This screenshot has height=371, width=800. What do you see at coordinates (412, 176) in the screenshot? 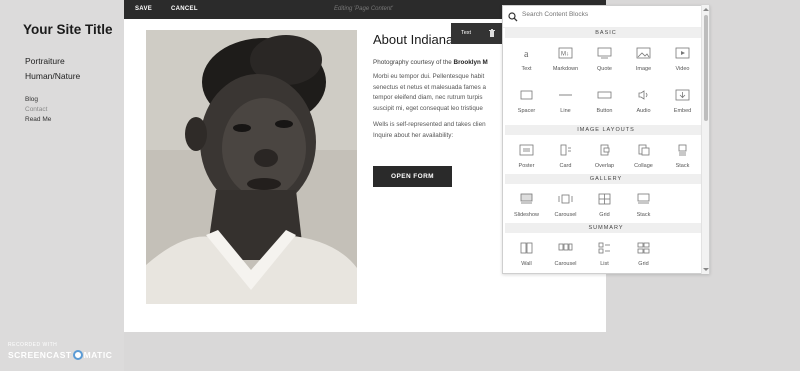
I see `open-form-button: OPEN FORM` at bounding box center [412, 176].